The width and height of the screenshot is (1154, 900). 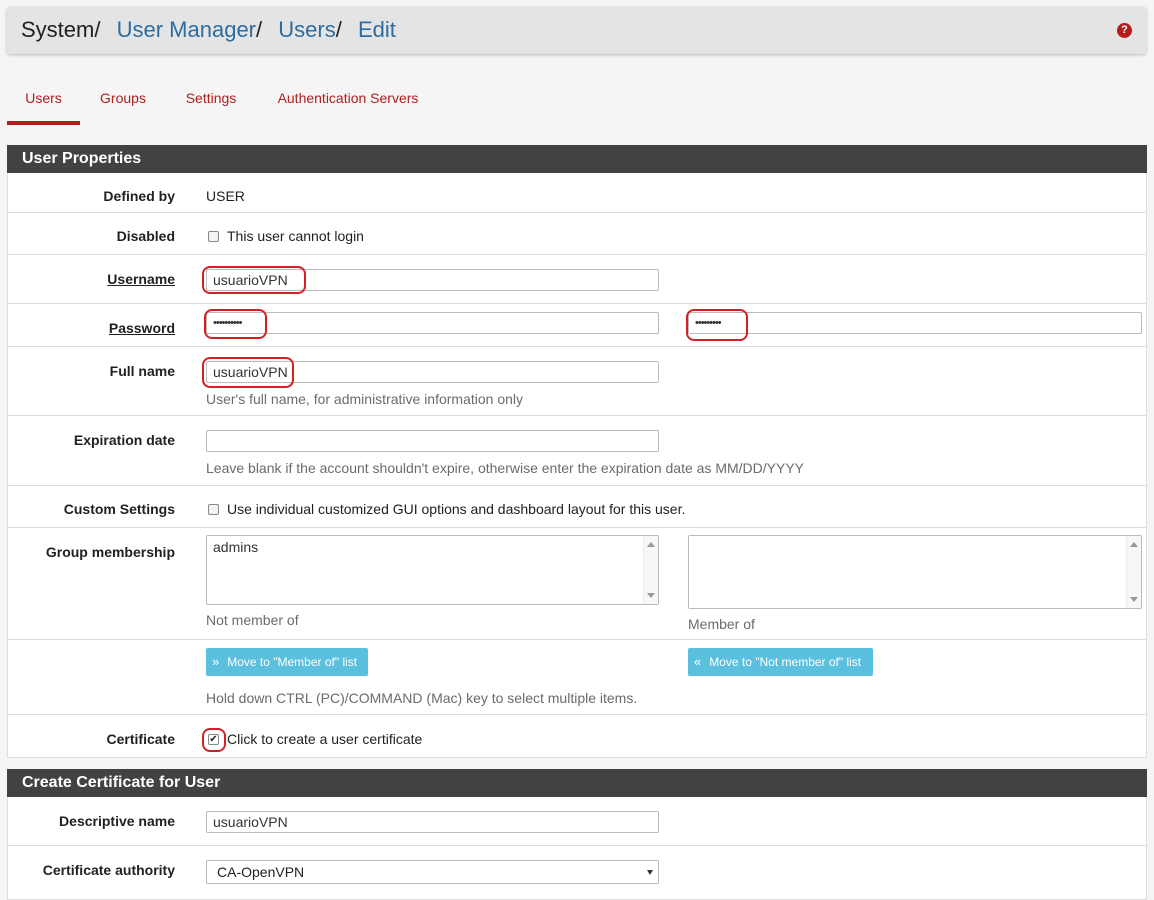 I want to click on tab-groups: Groups, so click(x=123, y=100).